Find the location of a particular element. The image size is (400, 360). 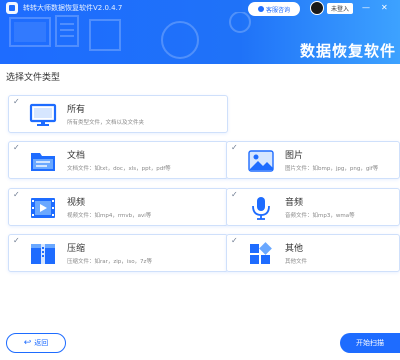

section-title: 选择文件类型 is located at coordinates (33, 78).